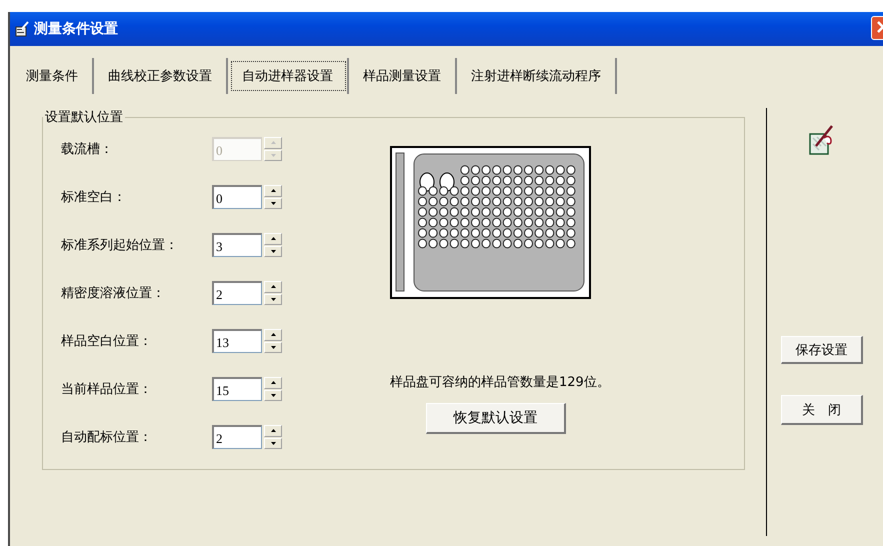 This screenshot has height=546, width=883. What do you see at coordinates (237, 197) in the screenshot?
I see `number-field: 0` at bounding box center [237, 197].